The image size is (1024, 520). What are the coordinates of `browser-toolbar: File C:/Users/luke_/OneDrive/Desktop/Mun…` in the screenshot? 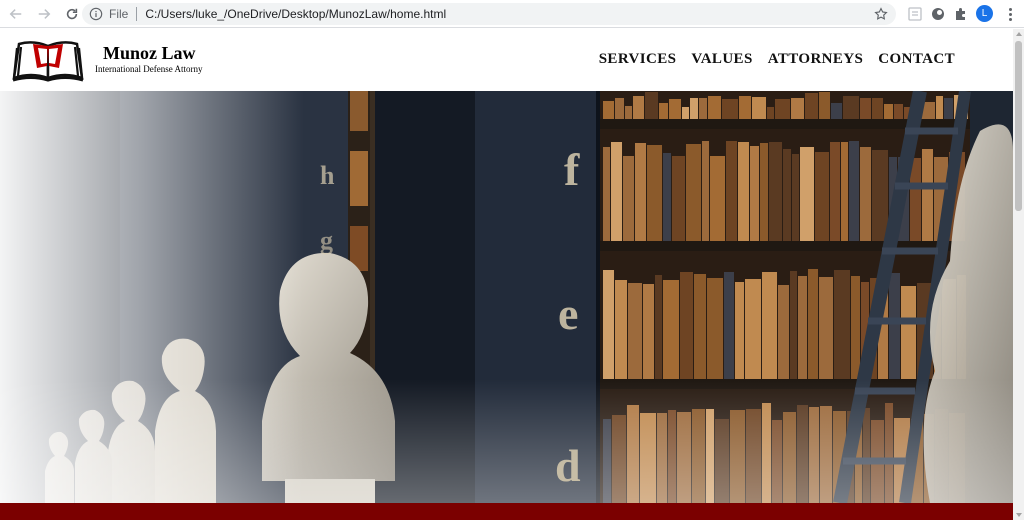 It's located at (512, 14).